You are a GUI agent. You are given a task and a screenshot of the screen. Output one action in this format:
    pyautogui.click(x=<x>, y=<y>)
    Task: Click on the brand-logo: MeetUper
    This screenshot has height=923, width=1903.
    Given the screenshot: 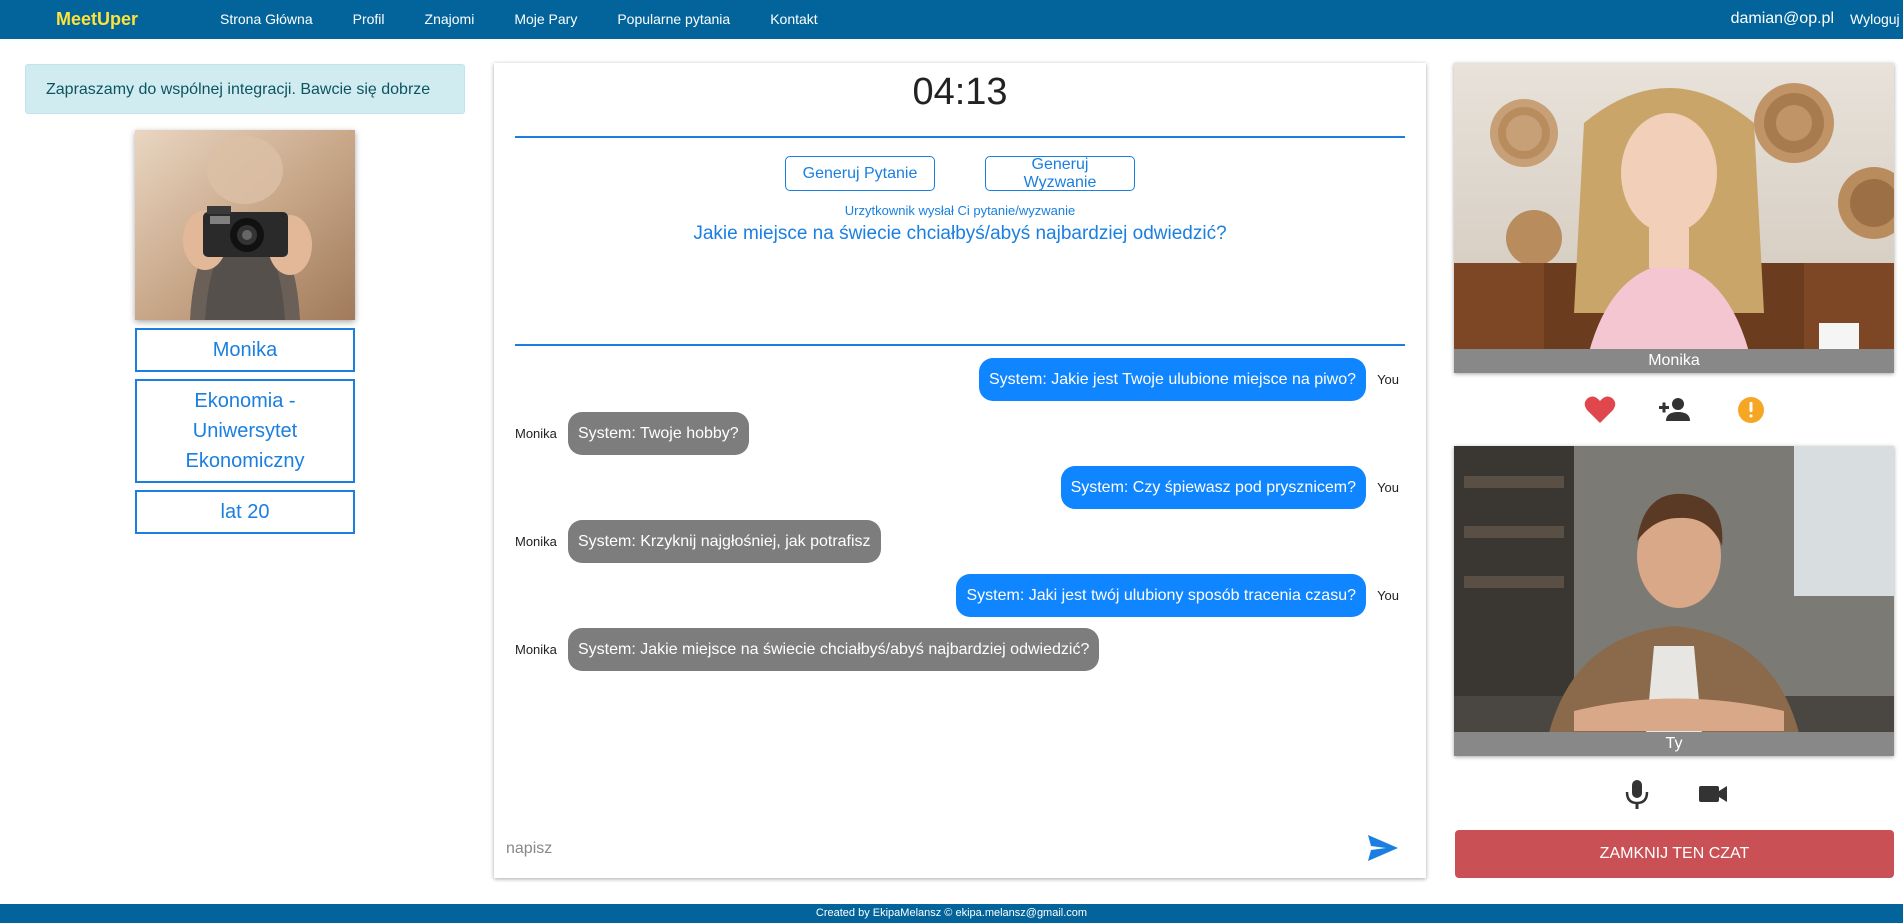 What is the action you would take?
    pyautogui.click(x=97, y=19)
    